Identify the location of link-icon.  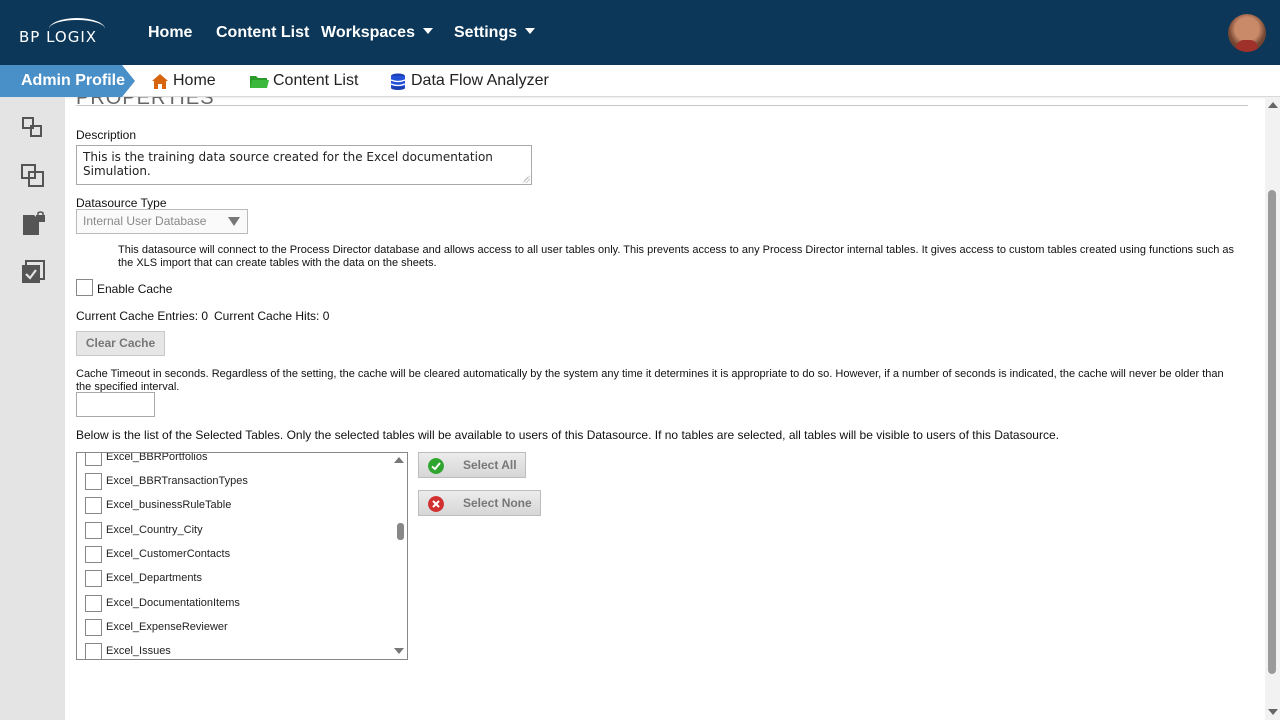
(33, 128).